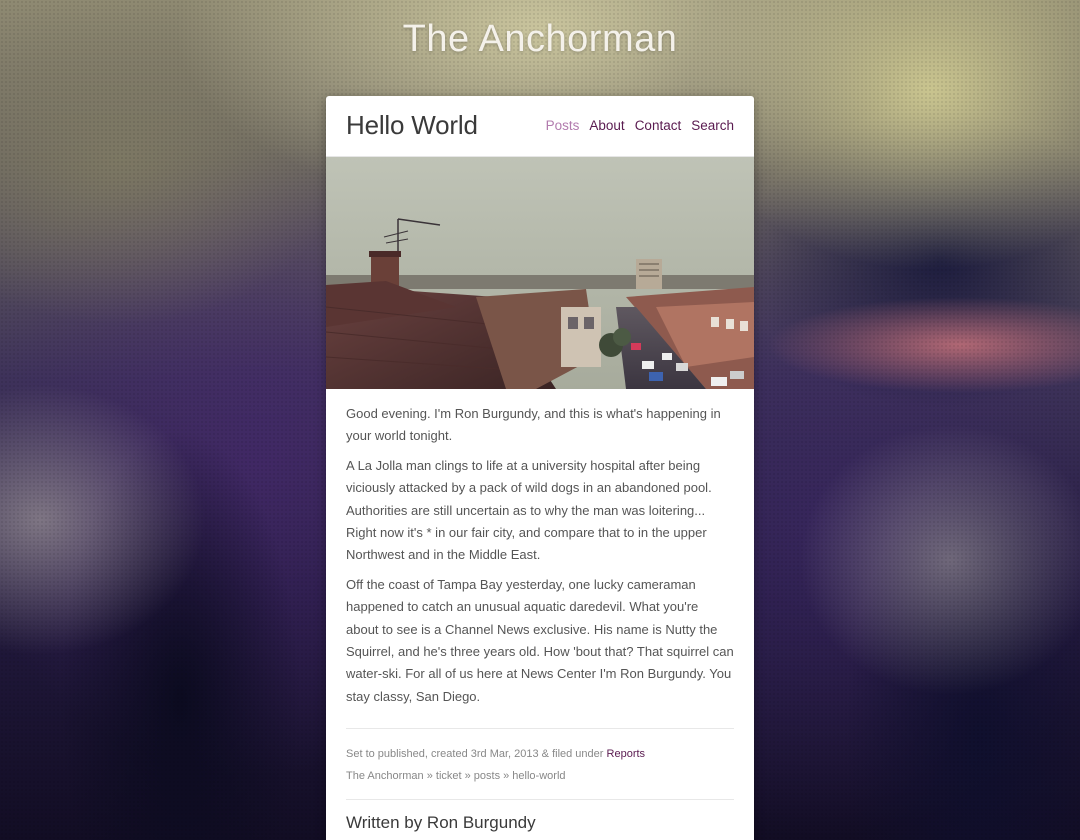 The height and width of the screenshot is (840, 1080). I want to click on card-header: Hello World Posts About Contact Search, so click(540, 126).